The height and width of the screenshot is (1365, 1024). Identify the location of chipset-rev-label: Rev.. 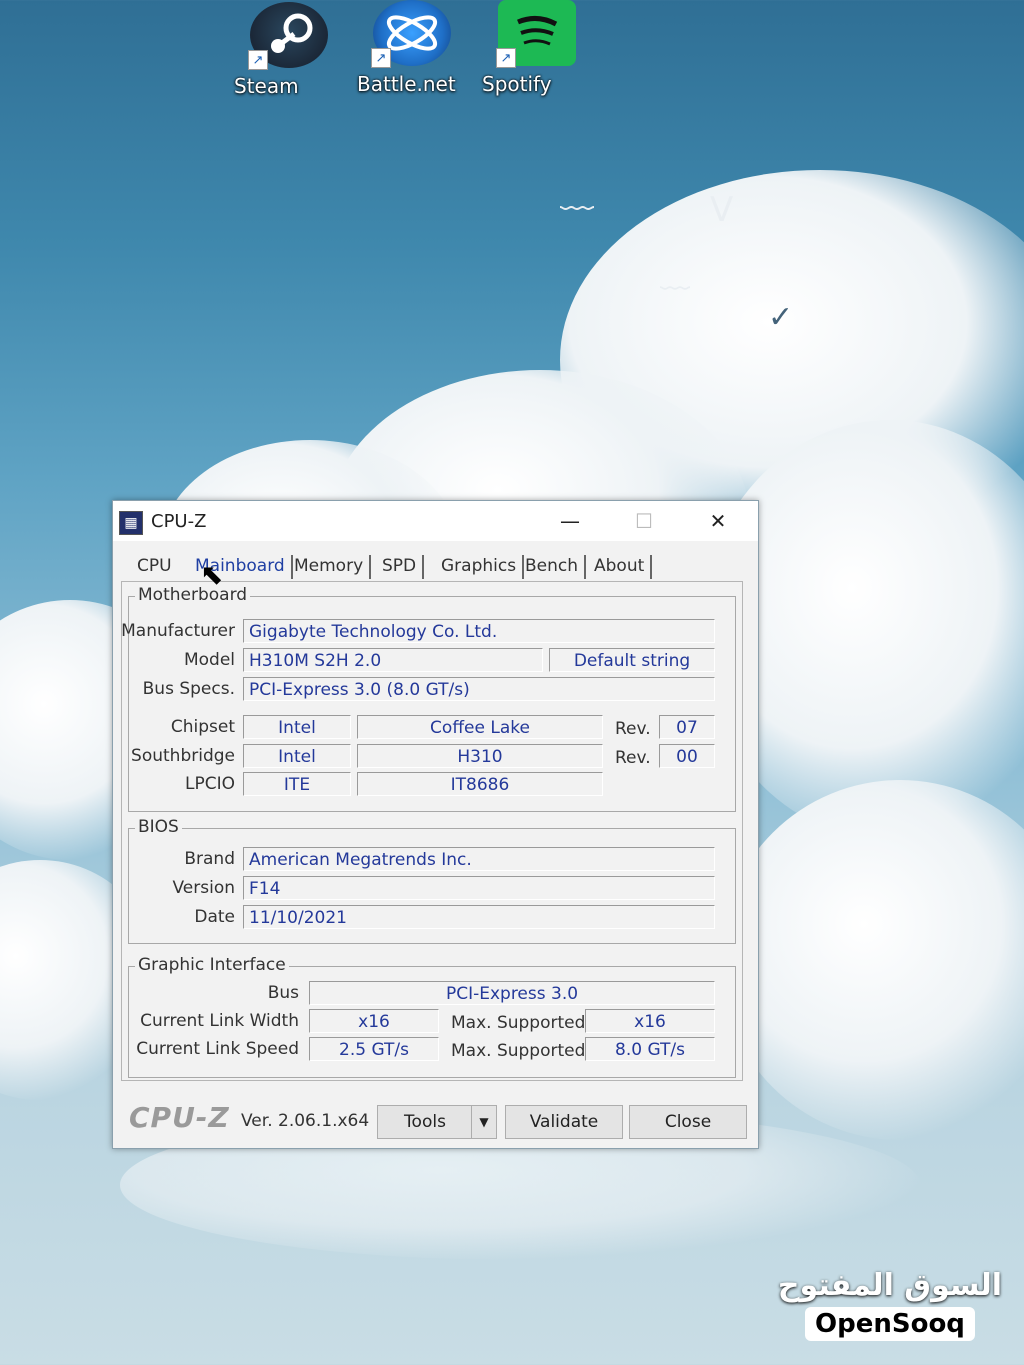
(633, 729).